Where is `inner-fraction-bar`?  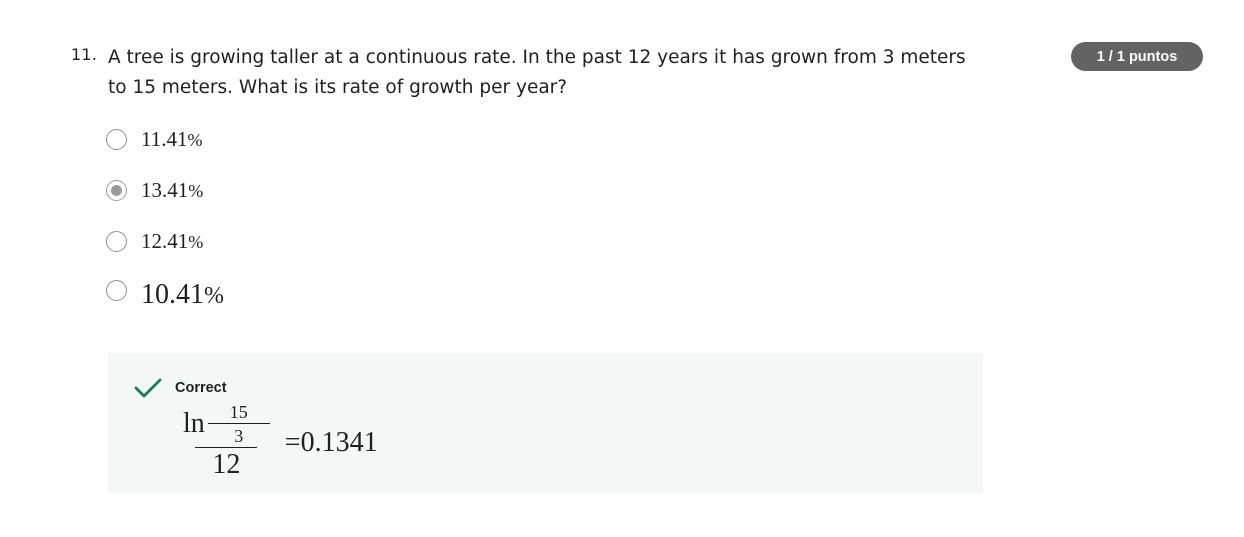 inner-fraction-bar is located at coordinates (238, 423).